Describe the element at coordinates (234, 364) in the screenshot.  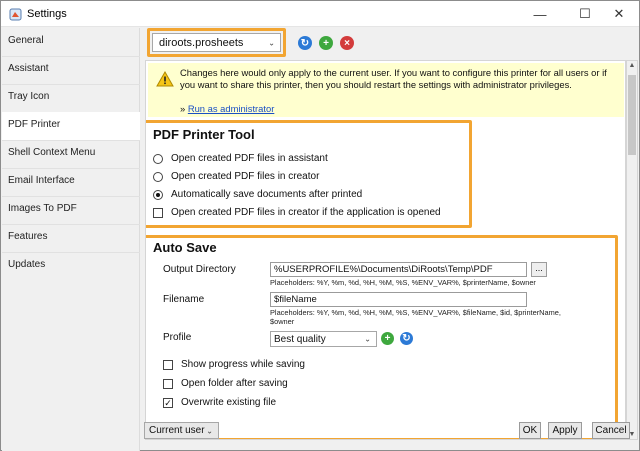
I see `check-show-progress: Show progress while saving` at that location.